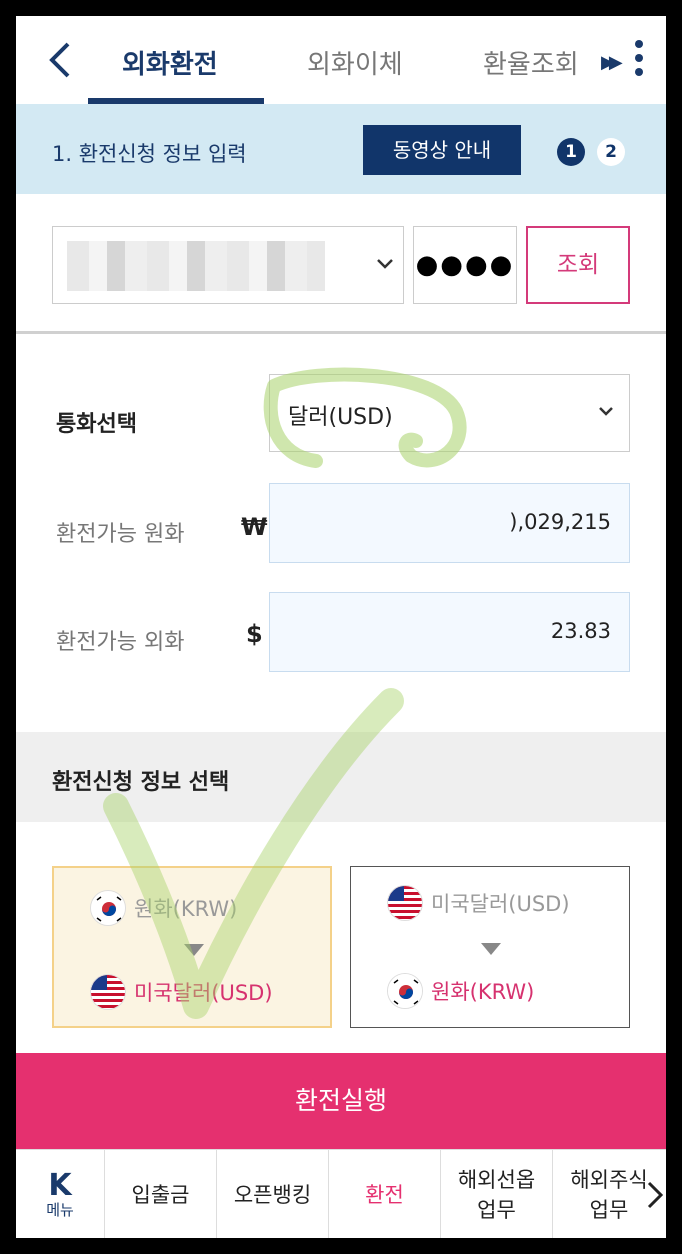 Image resolution: width=682 pixels, height=1254 pixels. I want to click on dollar-sign: $, so click(254, 634).